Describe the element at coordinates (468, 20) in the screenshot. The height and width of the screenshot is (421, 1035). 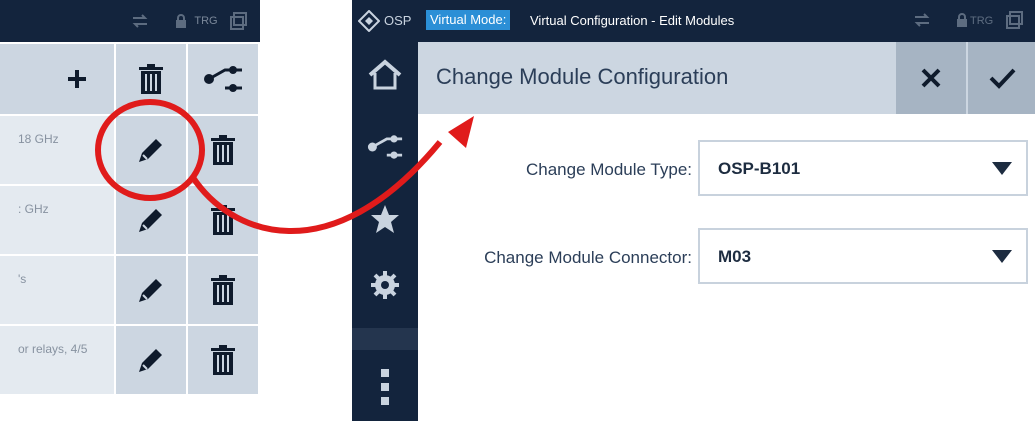
I see `virtual-mode-badge: Virtual Mode:` at that location.